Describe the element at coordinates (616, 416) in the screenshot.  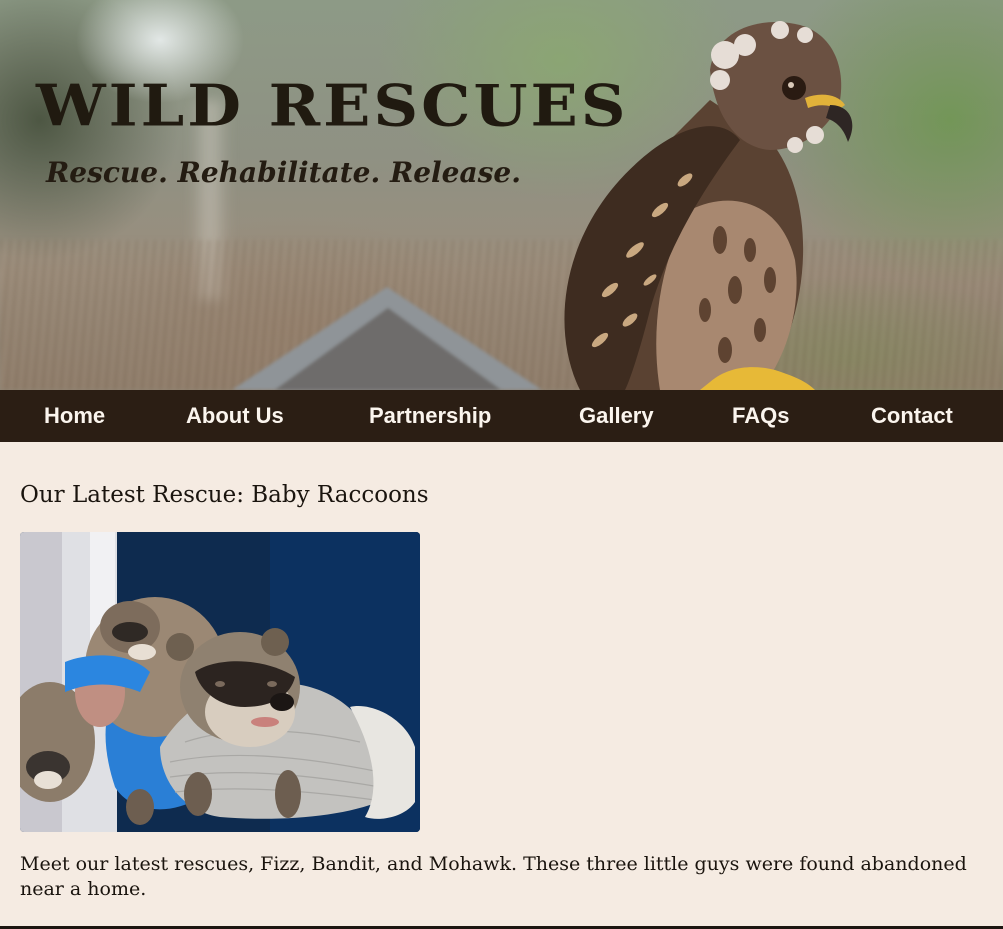
I see `nav-item-gallery: Gallery` at that location.